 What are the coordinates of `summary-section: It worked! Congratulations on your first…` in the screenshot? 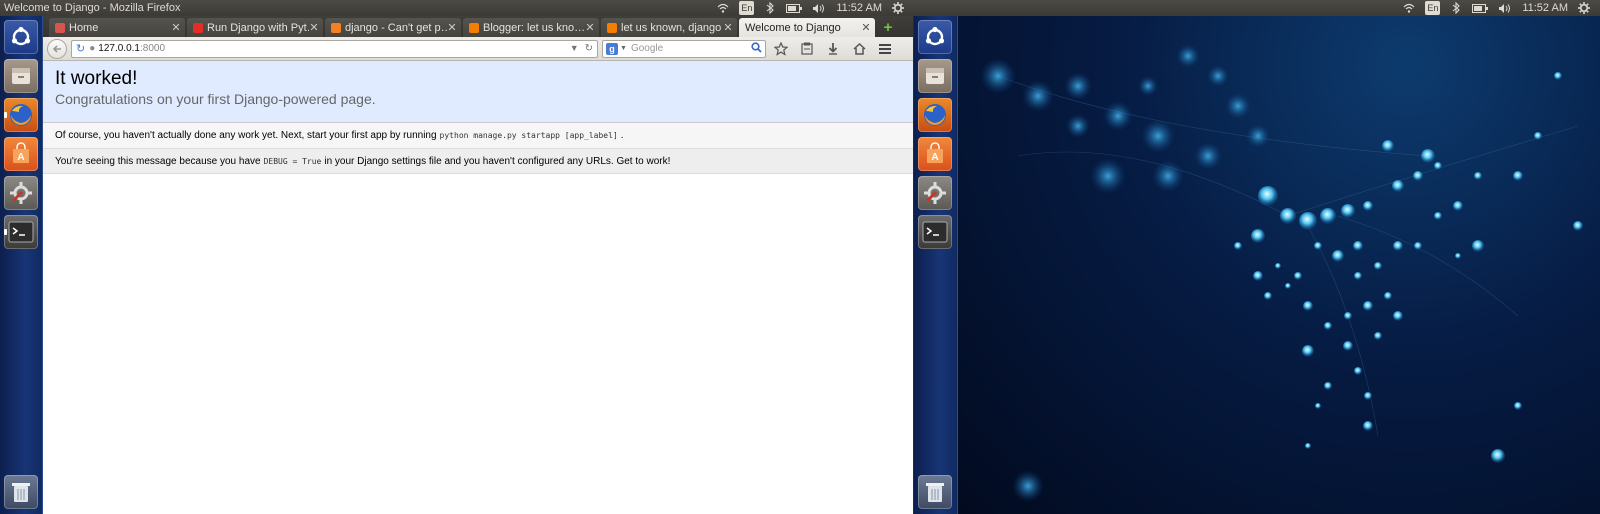 It's located at (478, 92).